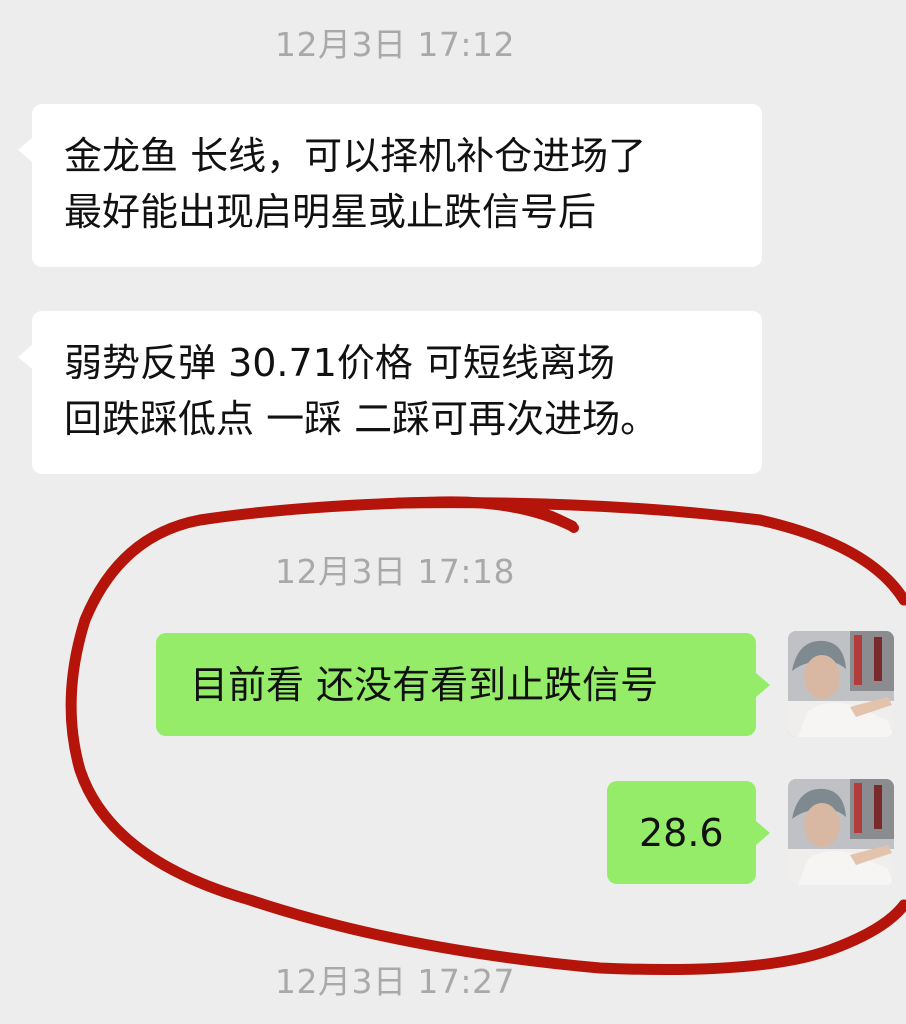 The image size is (906, 1024). I want to click on incoming-message-bubble: 弱势反弹 30.71价格 可短线离场 回跌踩低点 一踩 二踩可再次进场。, so click(390, 392).